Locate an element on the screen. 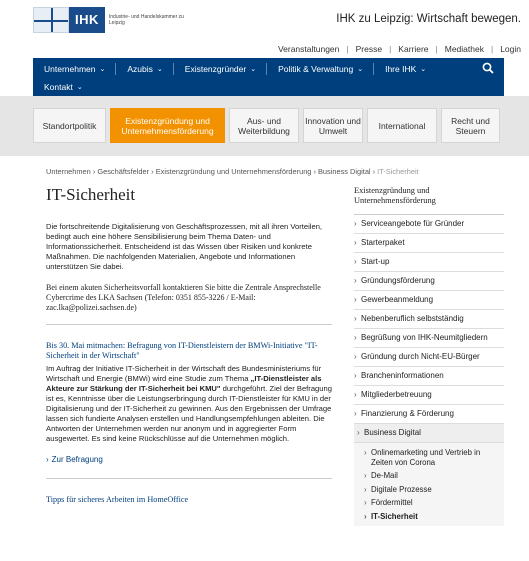 The width and height of the screenshot is (529, 561). nav-unternehmen: Unternehmen ⌄ is located at coordinates (74, 69).